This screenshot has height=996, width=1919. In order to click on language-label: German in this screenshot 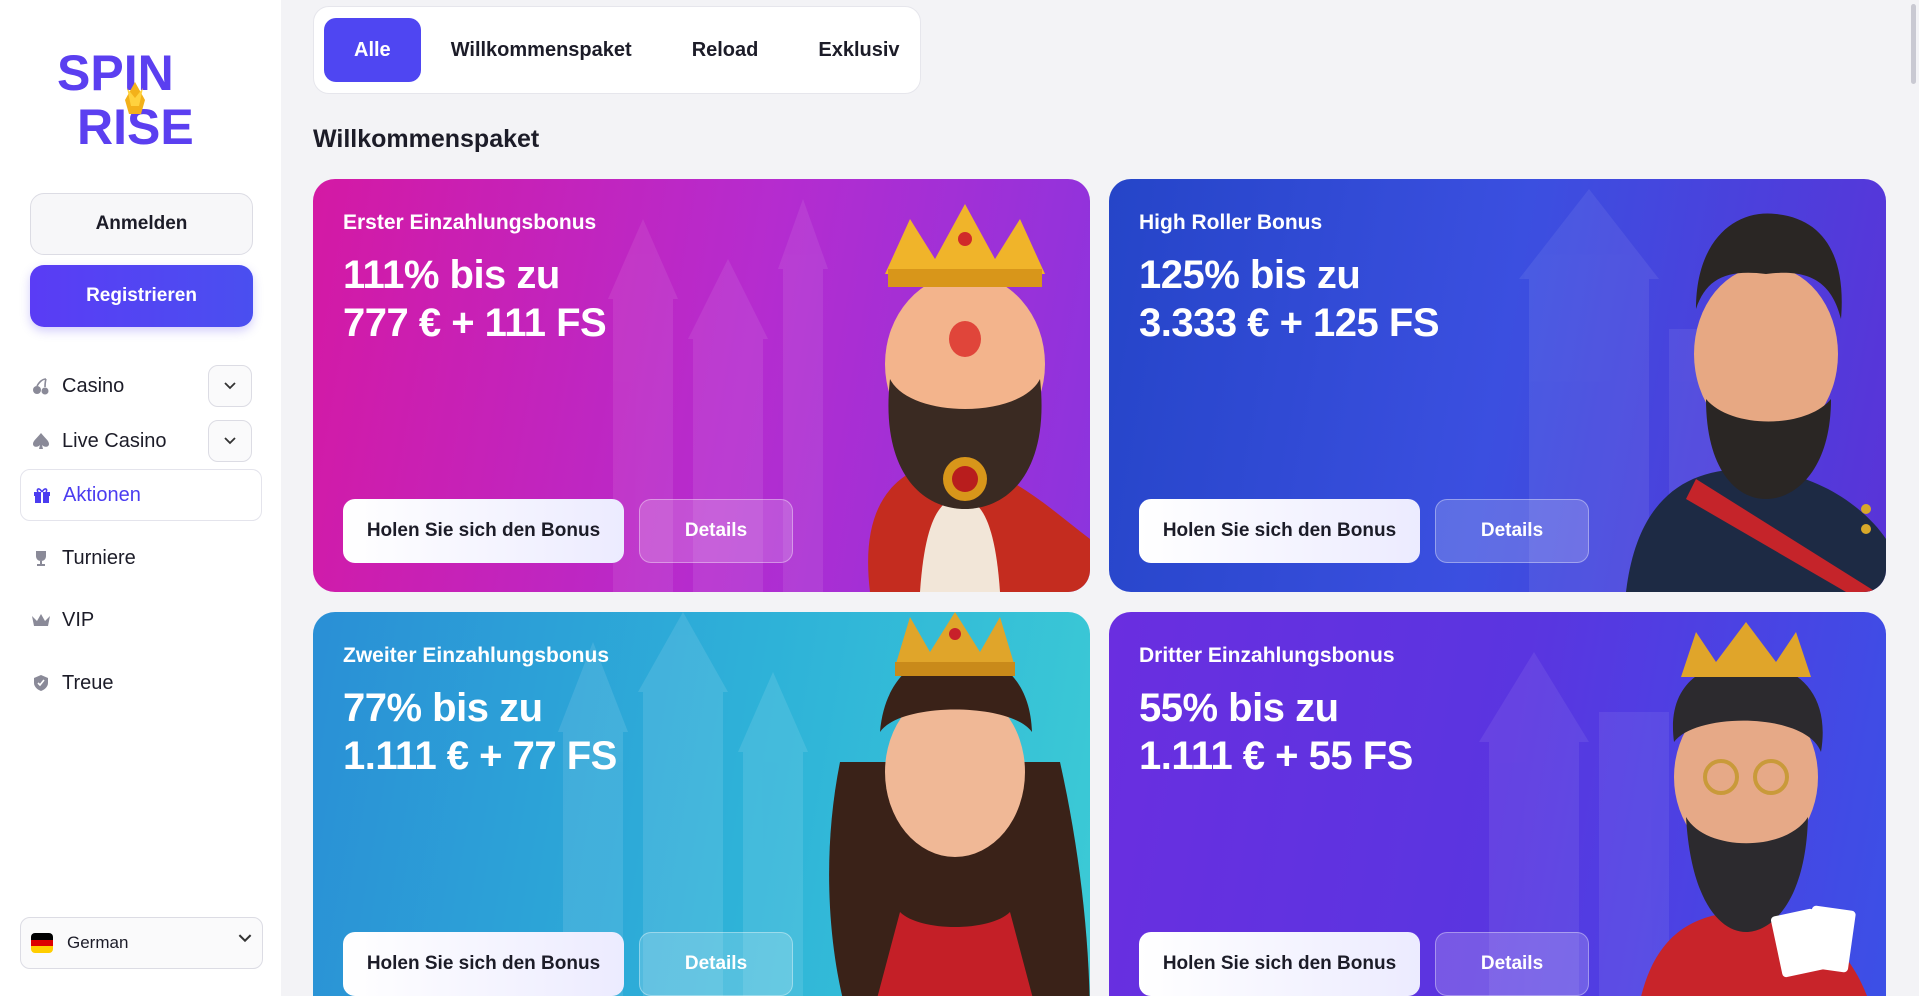, I will do `click(98, 942)`.